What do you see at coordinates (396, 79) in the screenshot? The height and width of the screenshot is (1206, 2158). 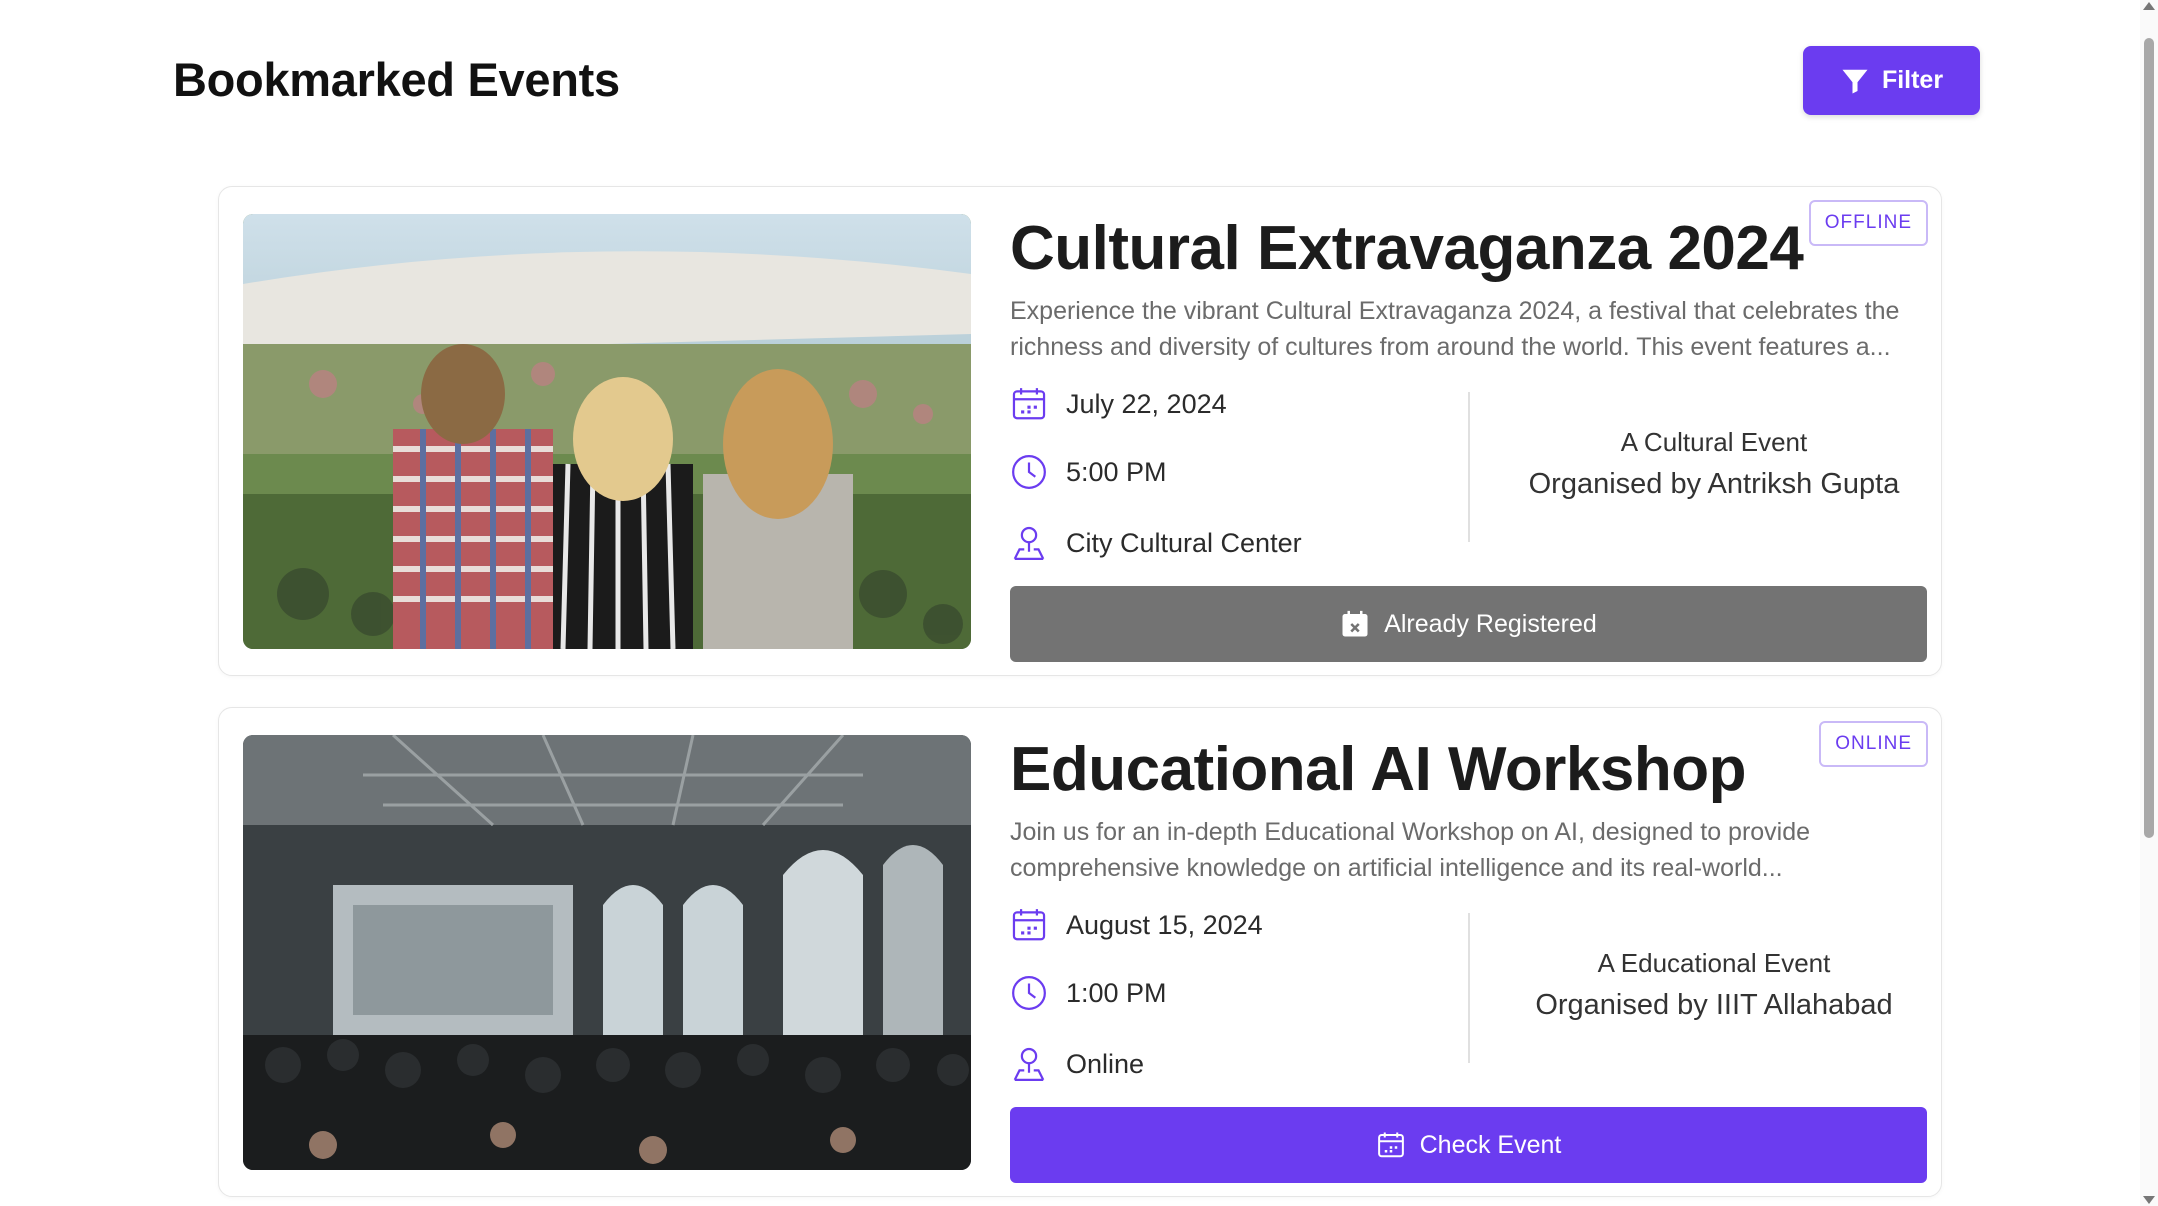 I see `page-title: Bookmarked Events` at bounding box center [396, 79].